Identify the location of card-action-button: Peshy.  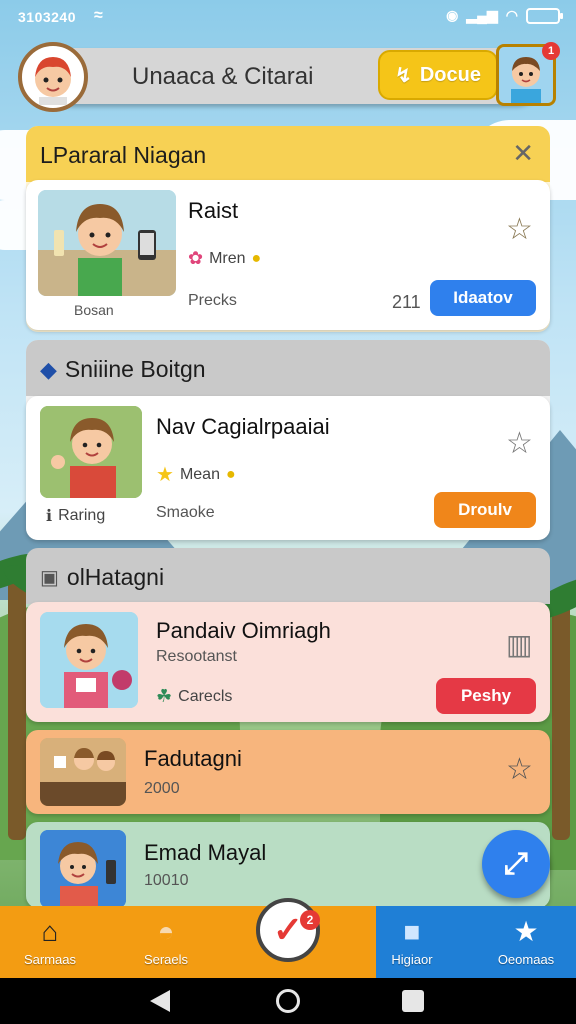
(486, 696).